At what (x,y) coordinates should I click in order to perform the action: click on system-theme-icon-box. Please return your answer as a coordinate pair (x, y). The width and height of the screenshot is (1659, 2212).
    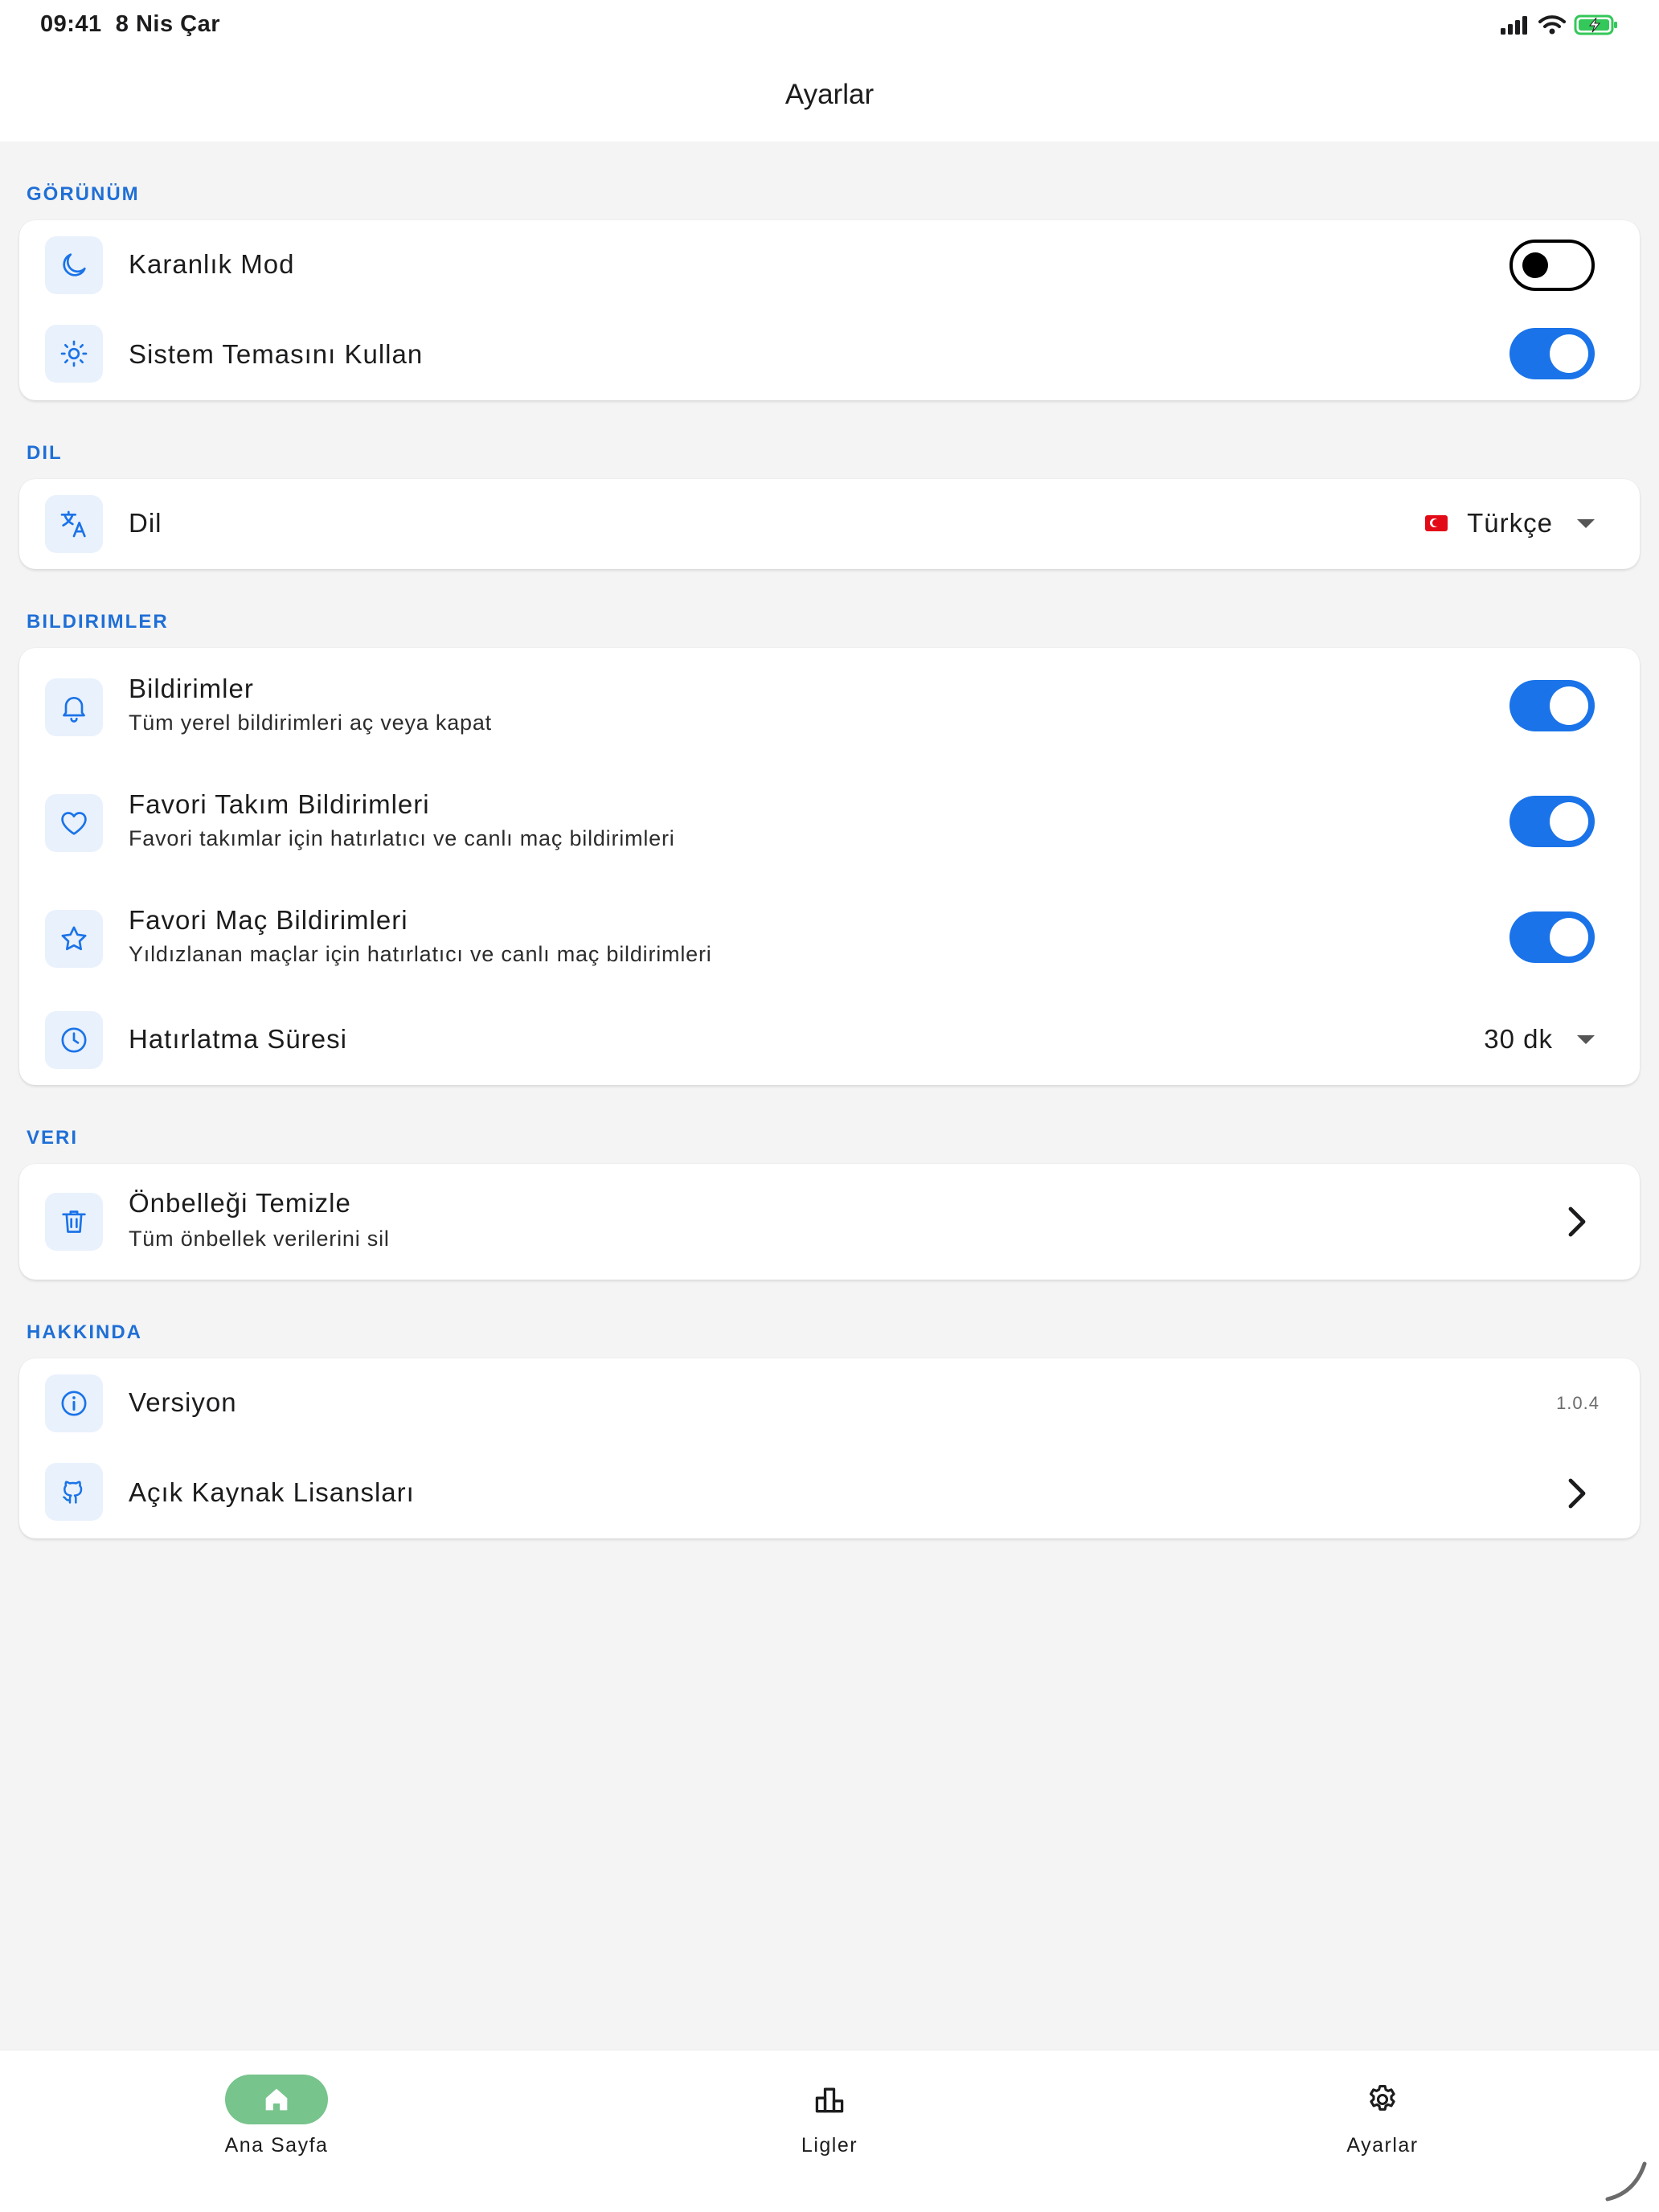
    Looking at the image, I should click on (74, 354).